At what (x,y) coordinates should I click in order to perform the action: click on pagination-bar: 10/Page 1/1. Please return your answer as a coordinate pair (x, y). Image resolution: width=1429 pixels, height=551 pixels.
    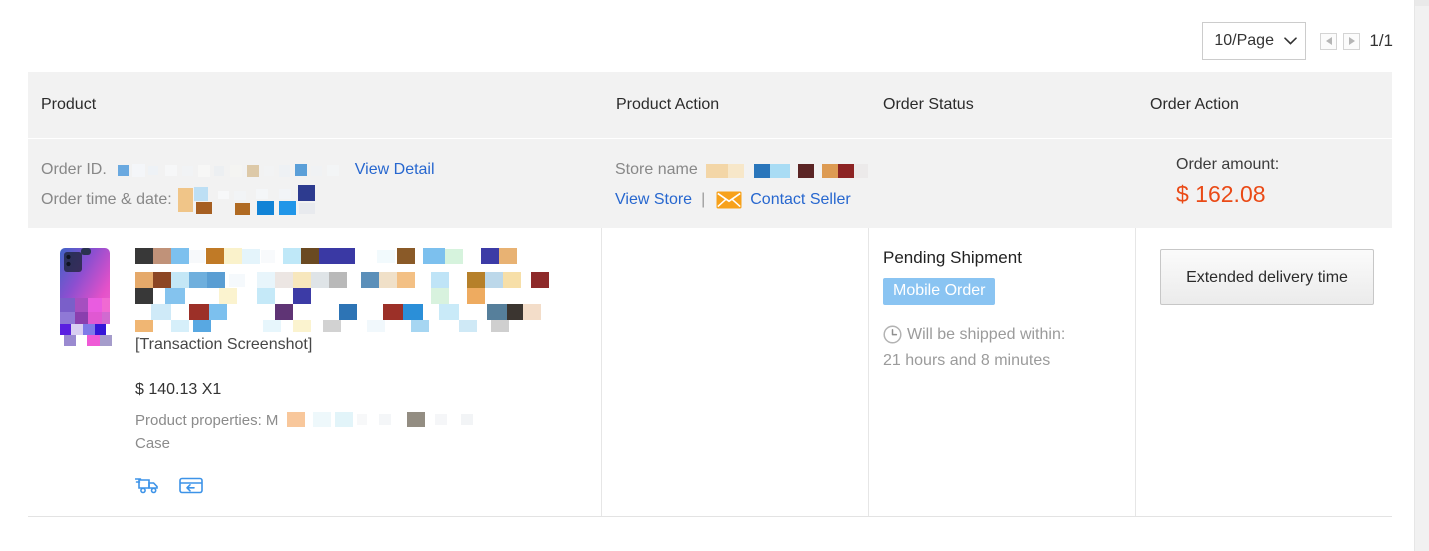
    Looking at the image, I should click on (1297, 41).